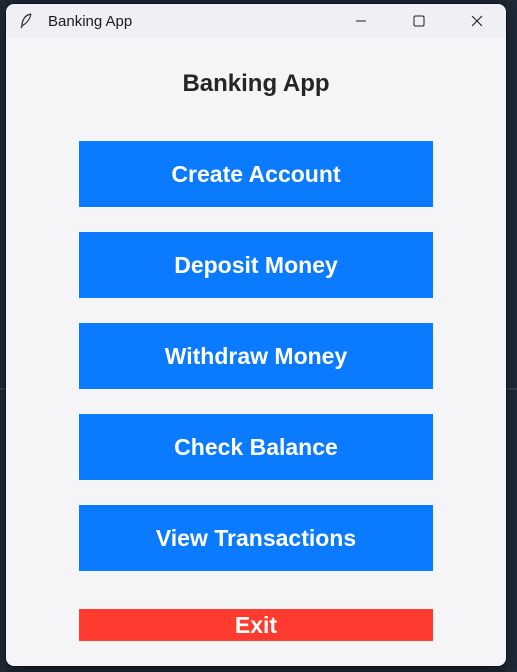  What do you see at coordinates (256, 356) in the screenshot?
I see `withdraw-money-button: Withdraw Money` at bounding box center [256, 356].